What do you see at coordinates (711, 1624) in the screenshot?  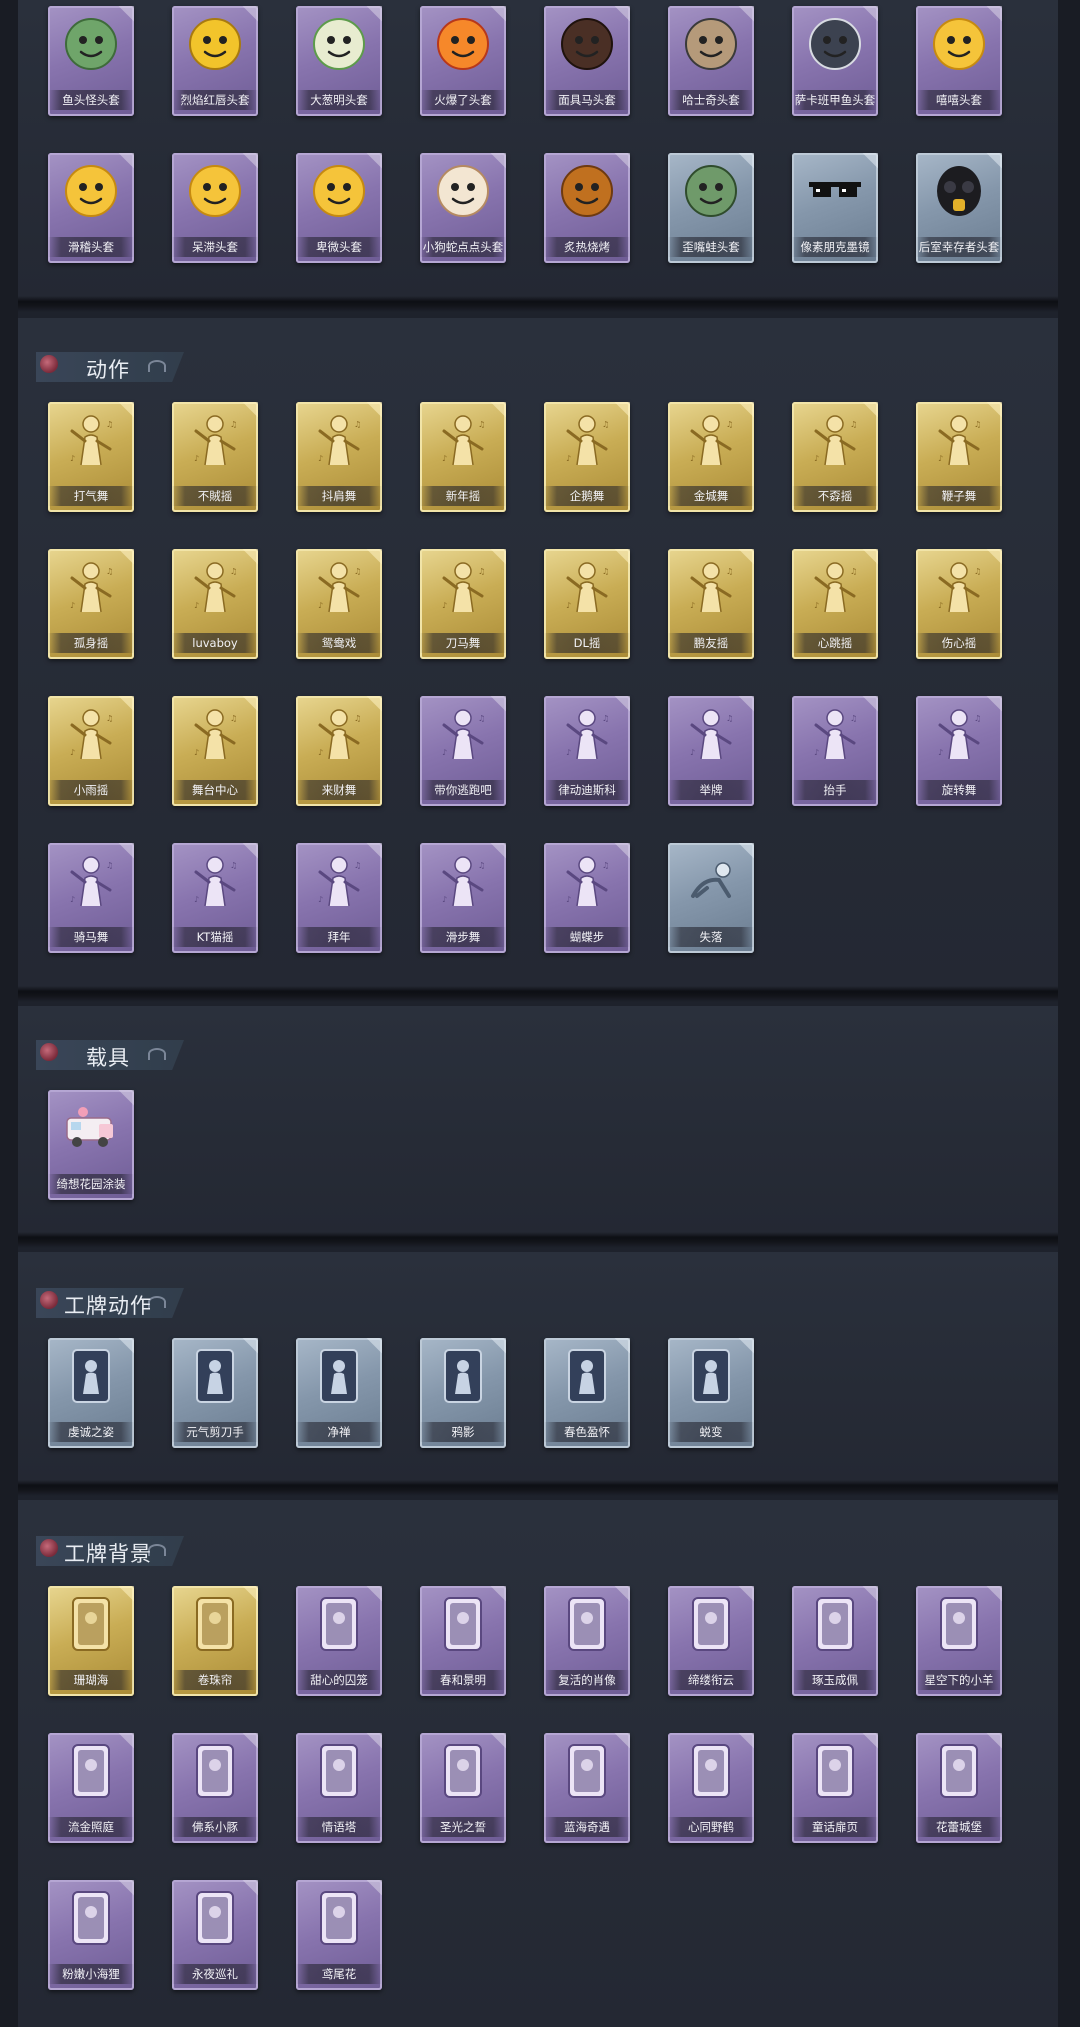 I see `badge-background-icon` at bounding box center [711, 1624].